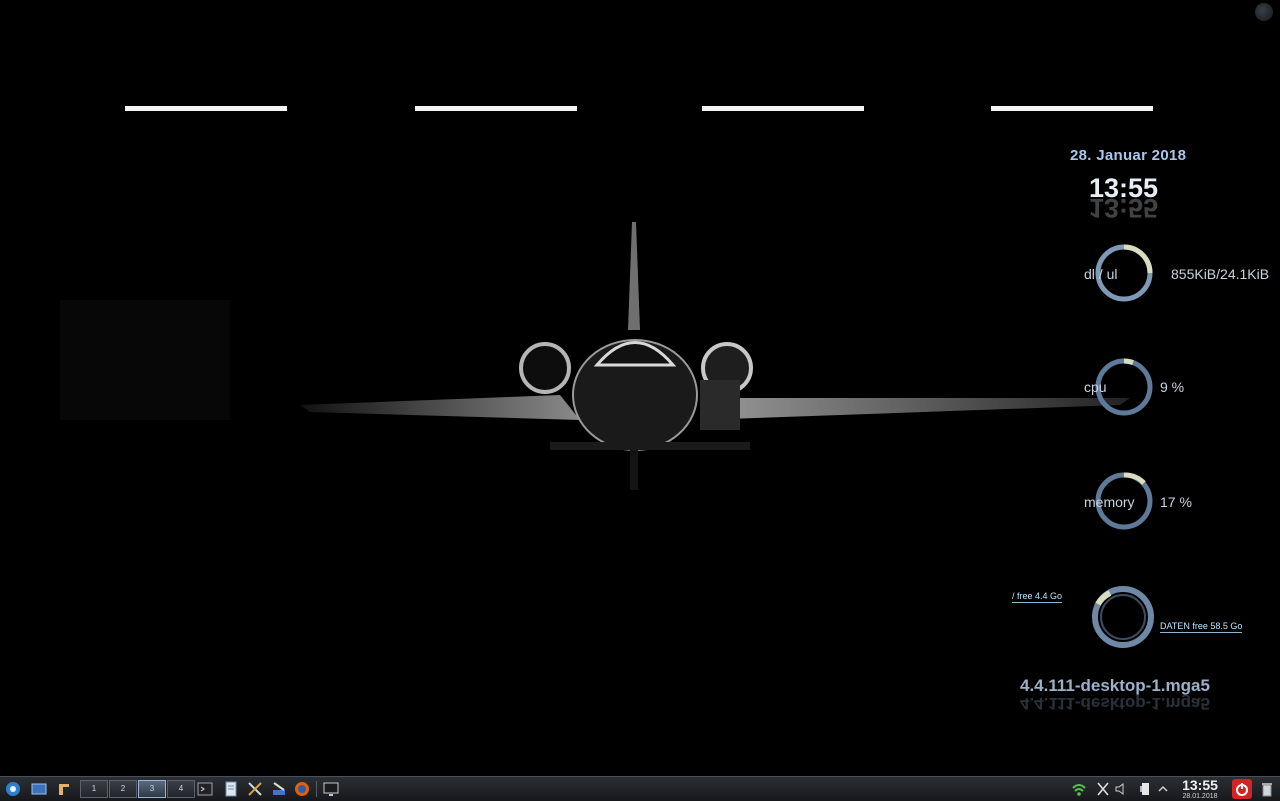 This screenshot has height=801, width=1280. I want to click on power-icon, so click(1242, 789).